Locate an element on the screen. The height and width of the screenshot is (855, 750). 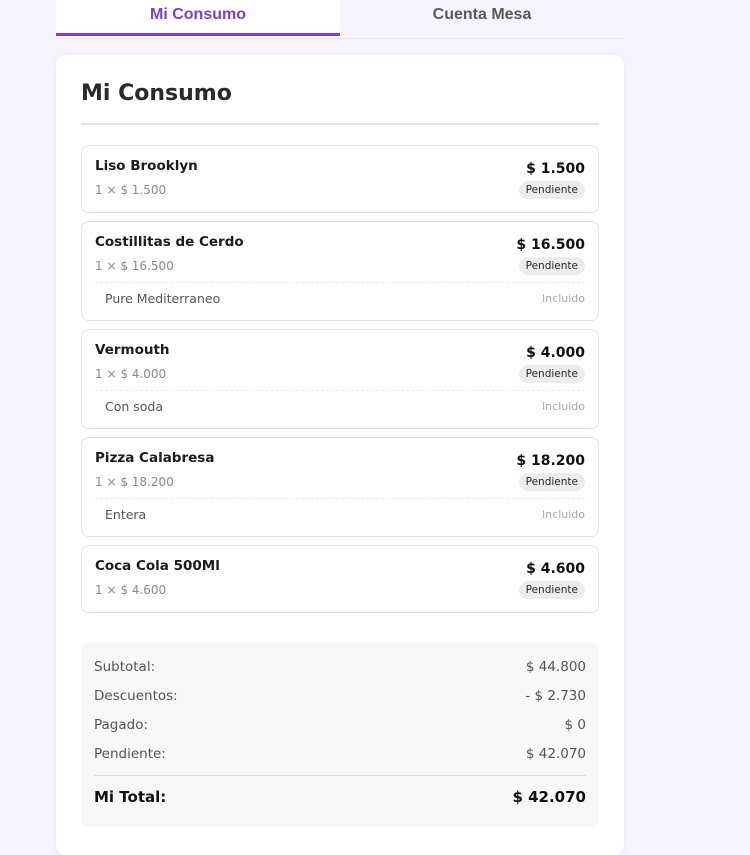
total-value: $ 42.070 is located at coordinates (549, 797).